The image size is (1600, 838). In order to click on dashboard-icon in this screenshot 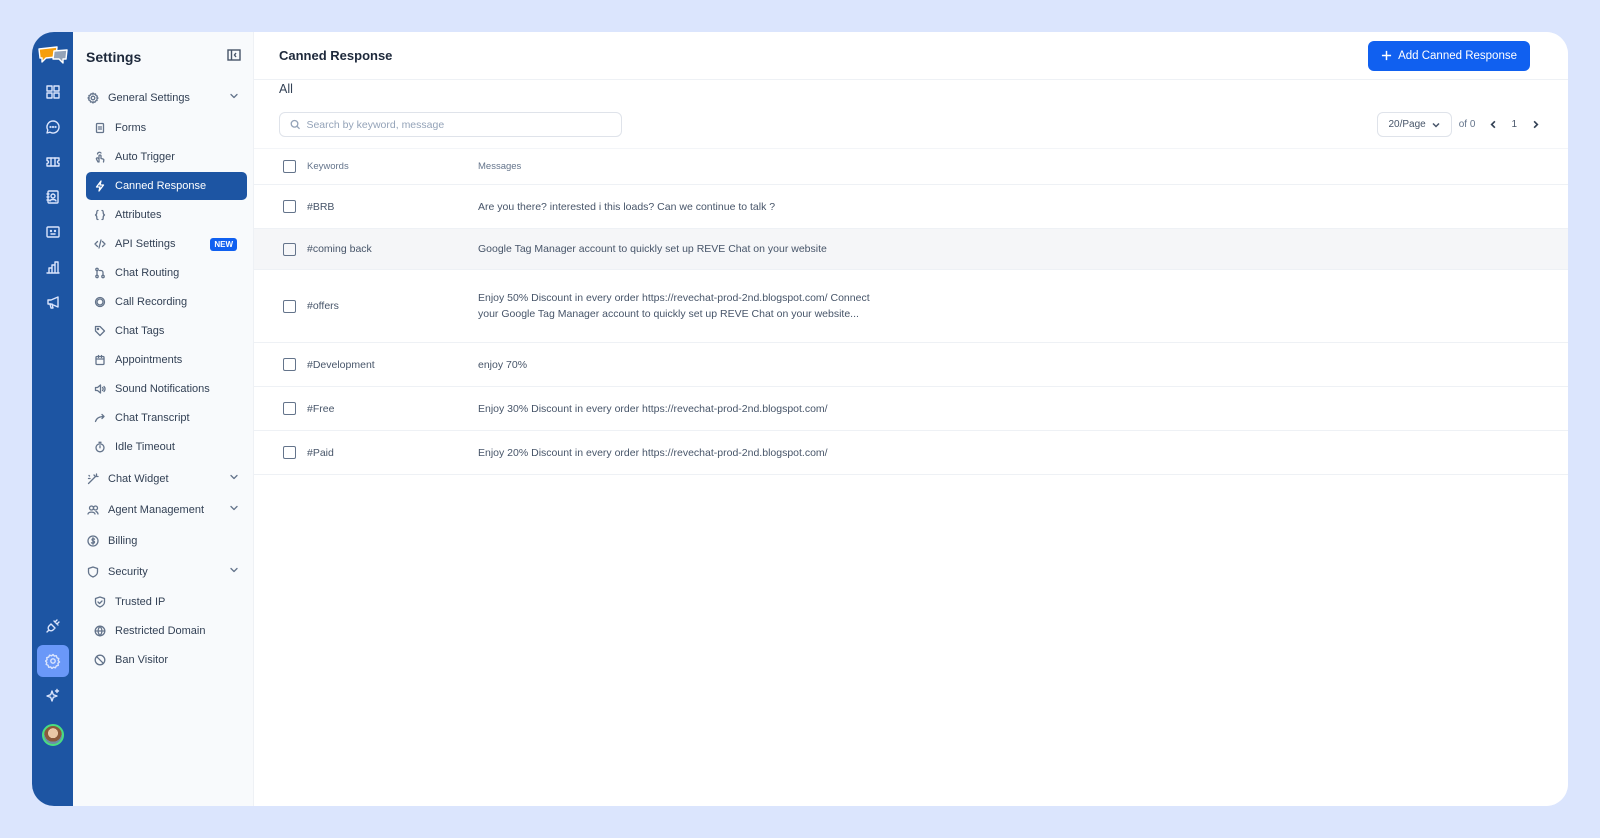, I will do `click(53, 92)`.